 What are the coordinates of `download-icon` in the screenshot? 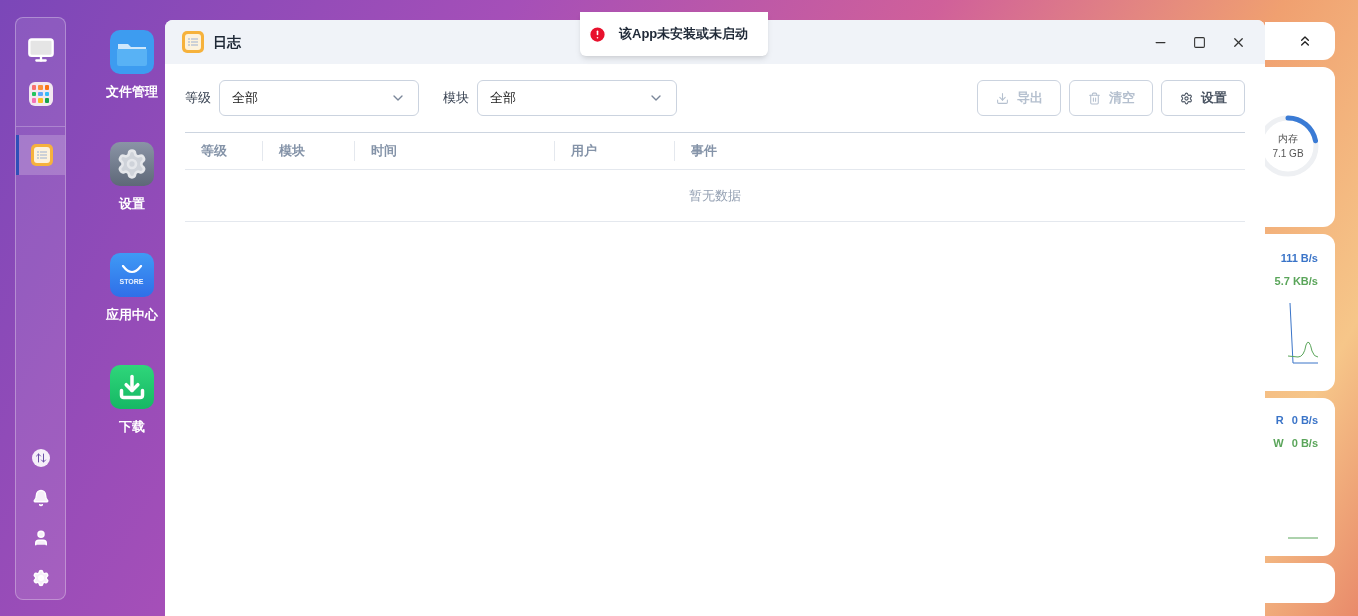 It's located at (1002, 98).